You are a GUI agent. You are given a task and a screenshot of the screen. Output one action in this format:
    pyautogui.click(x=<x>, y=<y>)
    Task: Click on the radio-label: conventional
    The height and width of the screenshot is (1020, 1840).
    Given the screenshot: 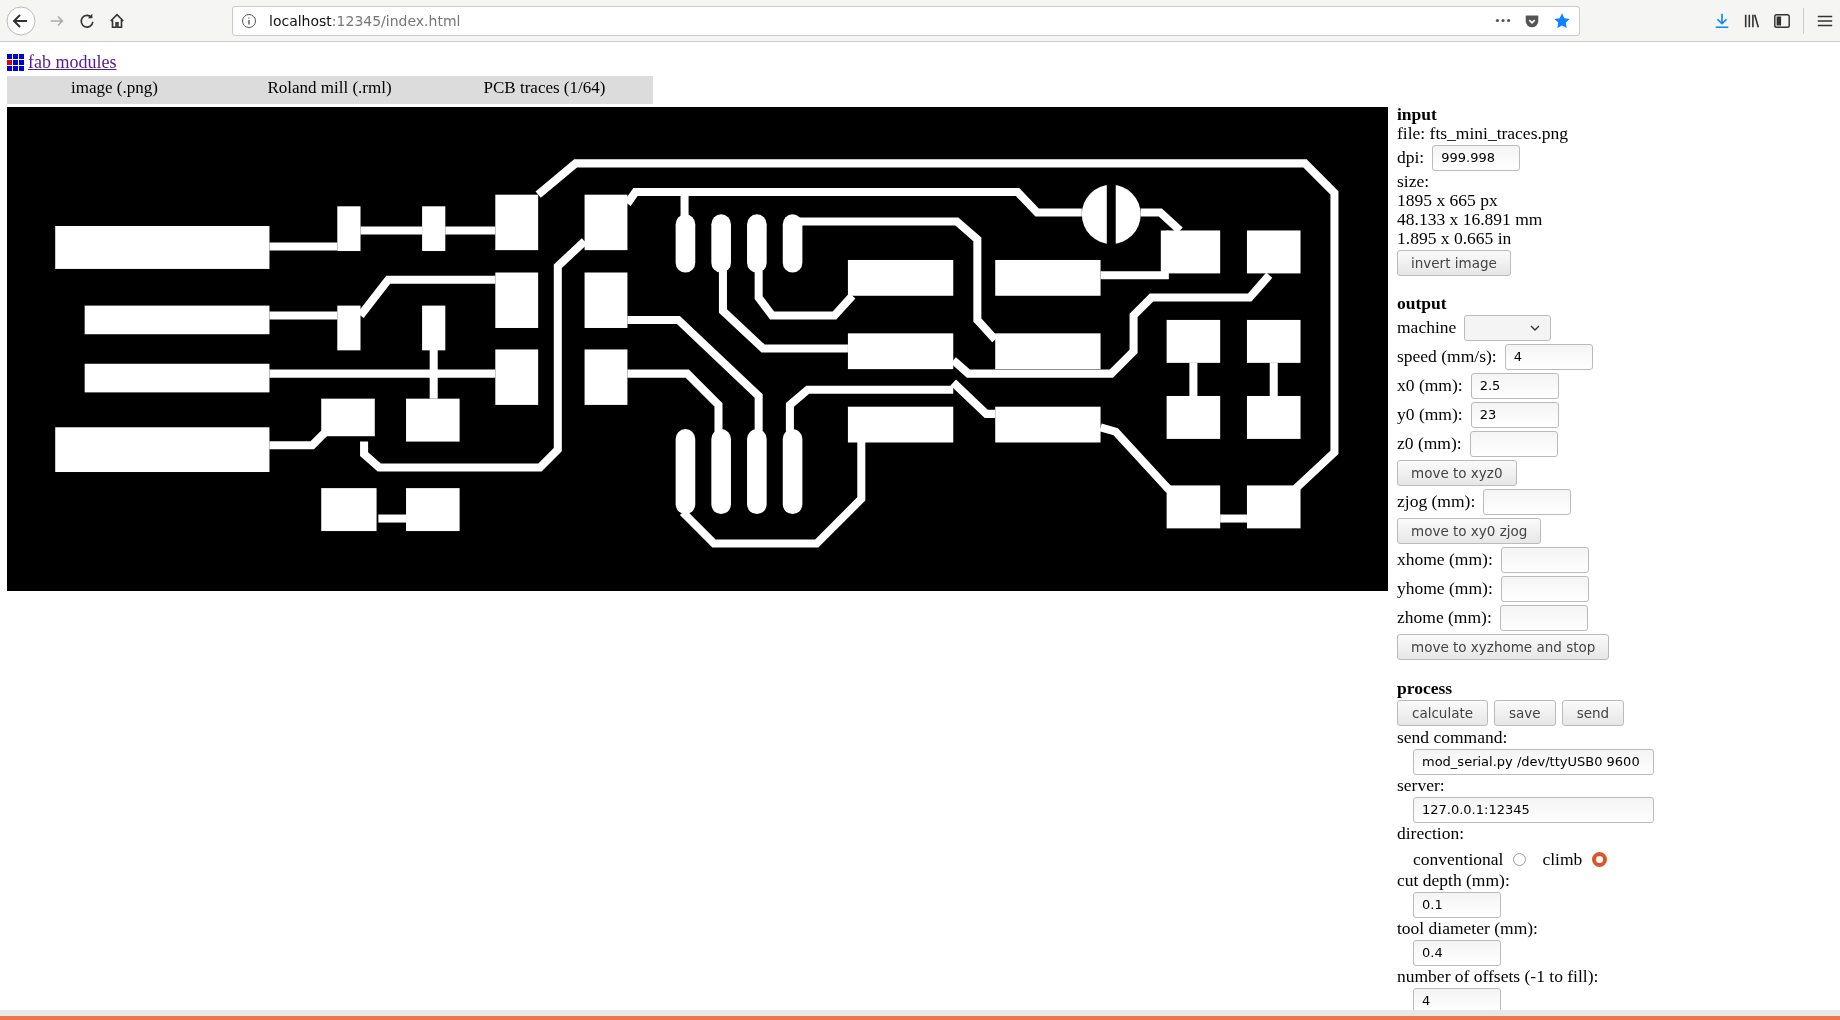 What is the action you would take?
    pyautogui.click(x=1458, y=859)
    